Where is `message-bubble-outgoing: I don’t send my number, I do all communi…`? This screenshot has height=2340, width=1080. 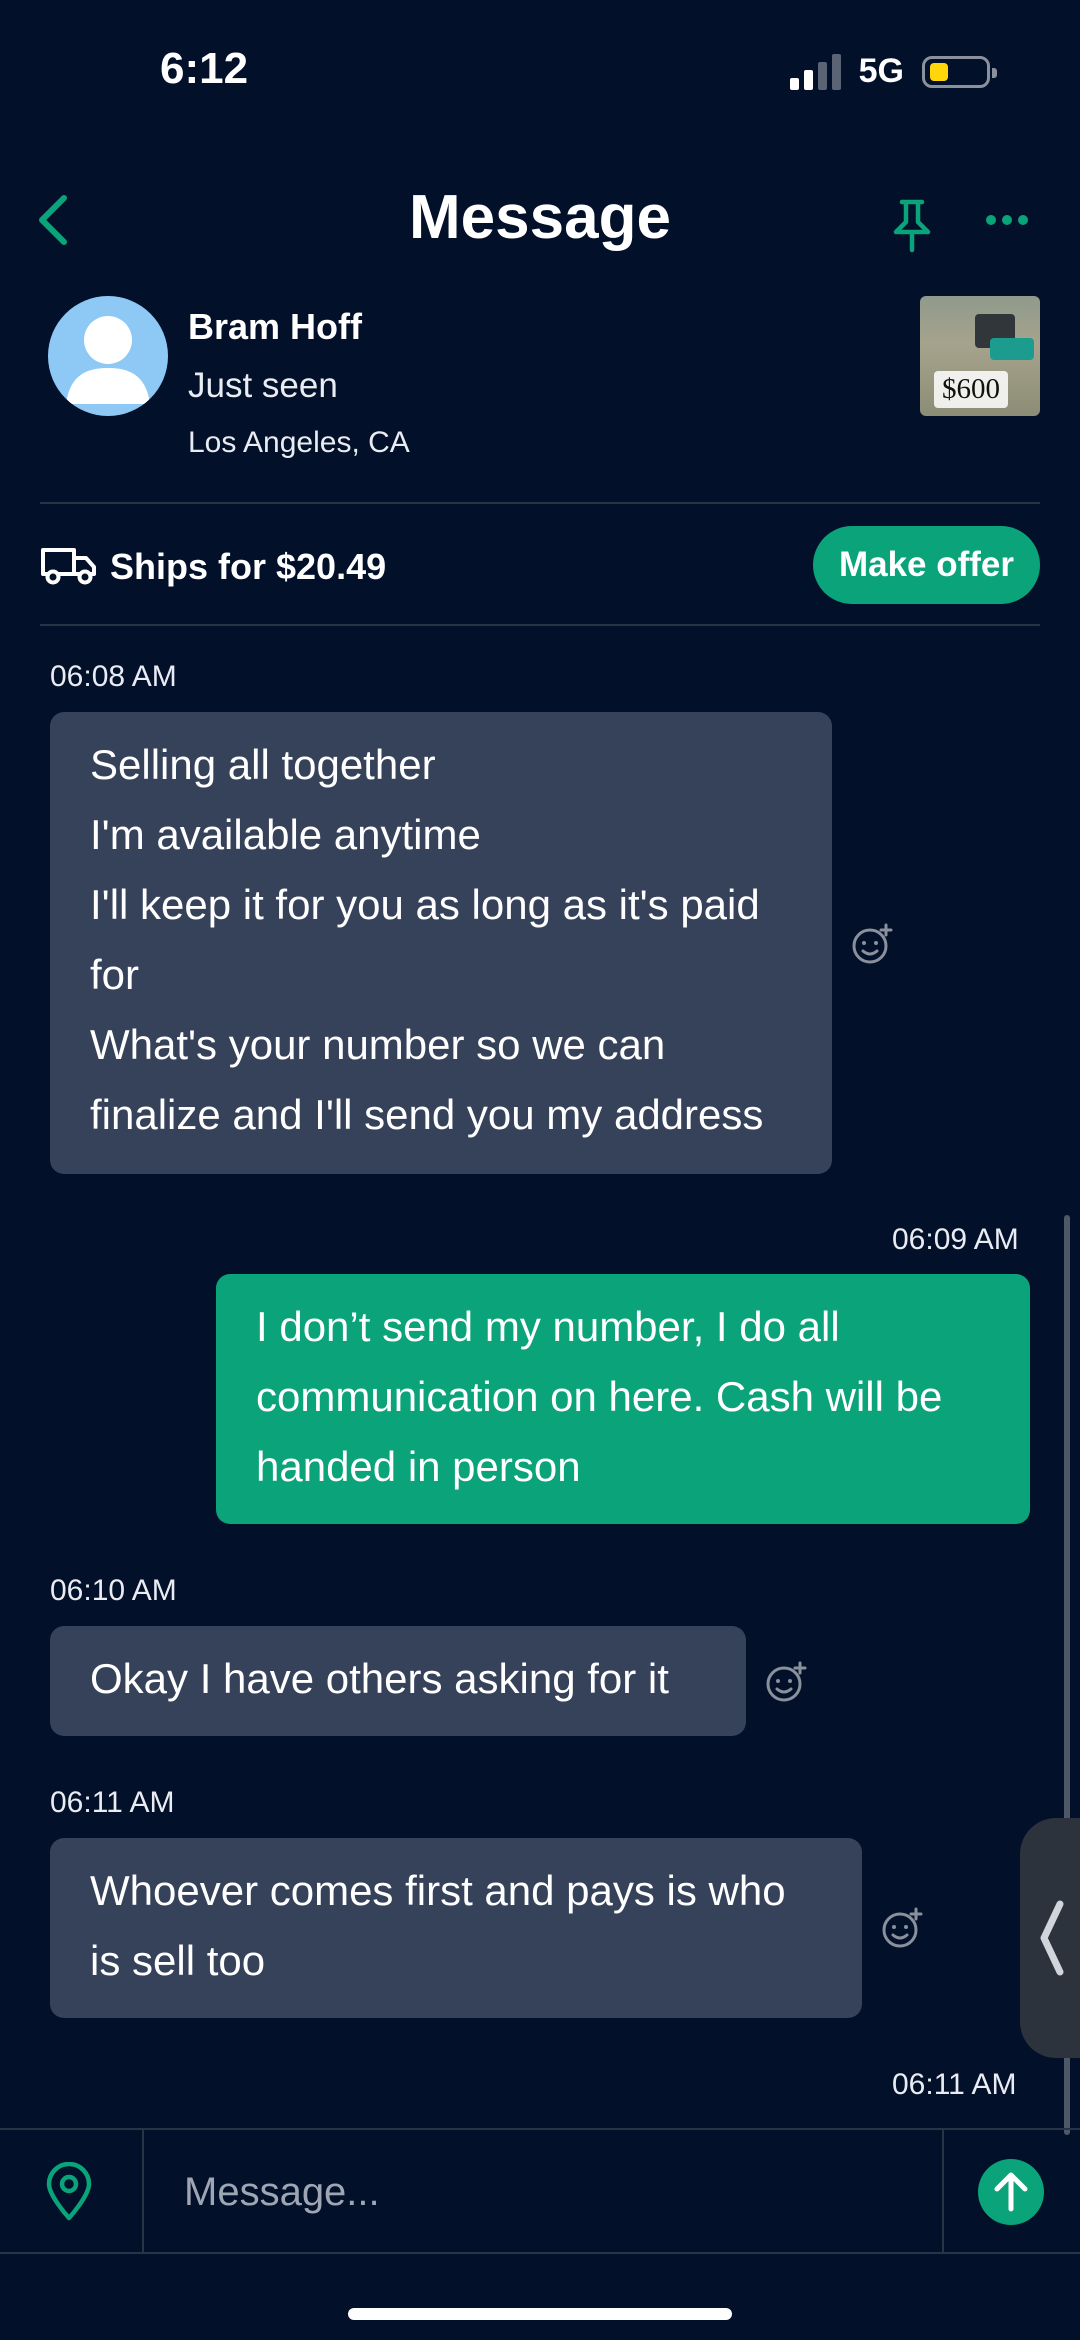 message-bubble-outgoing: I don’t send my number, I do all communi… is located at coordinates (623, 1399).